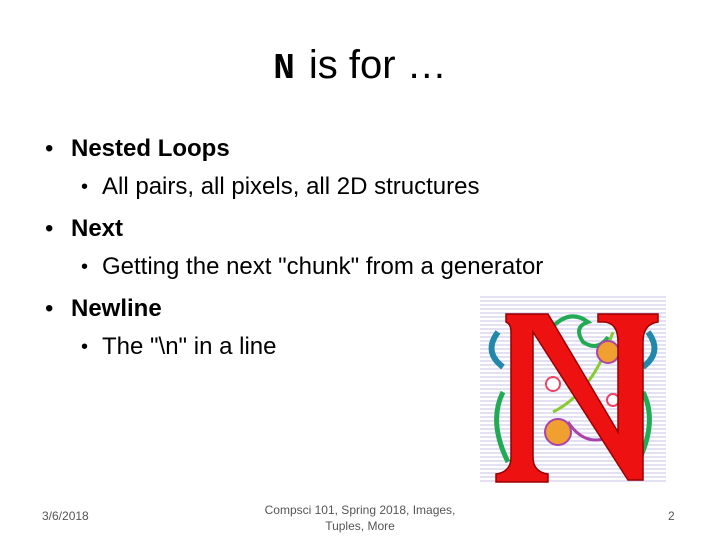  Describe the element at coordinates (284, 68) in the screenshot. I see `title-letter: N` at that location.